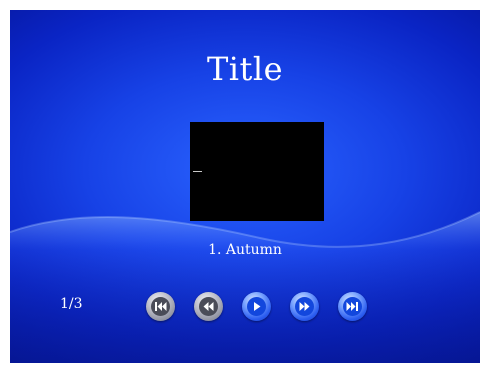  I want to click on fast-forward-icon, so click(304, 306).